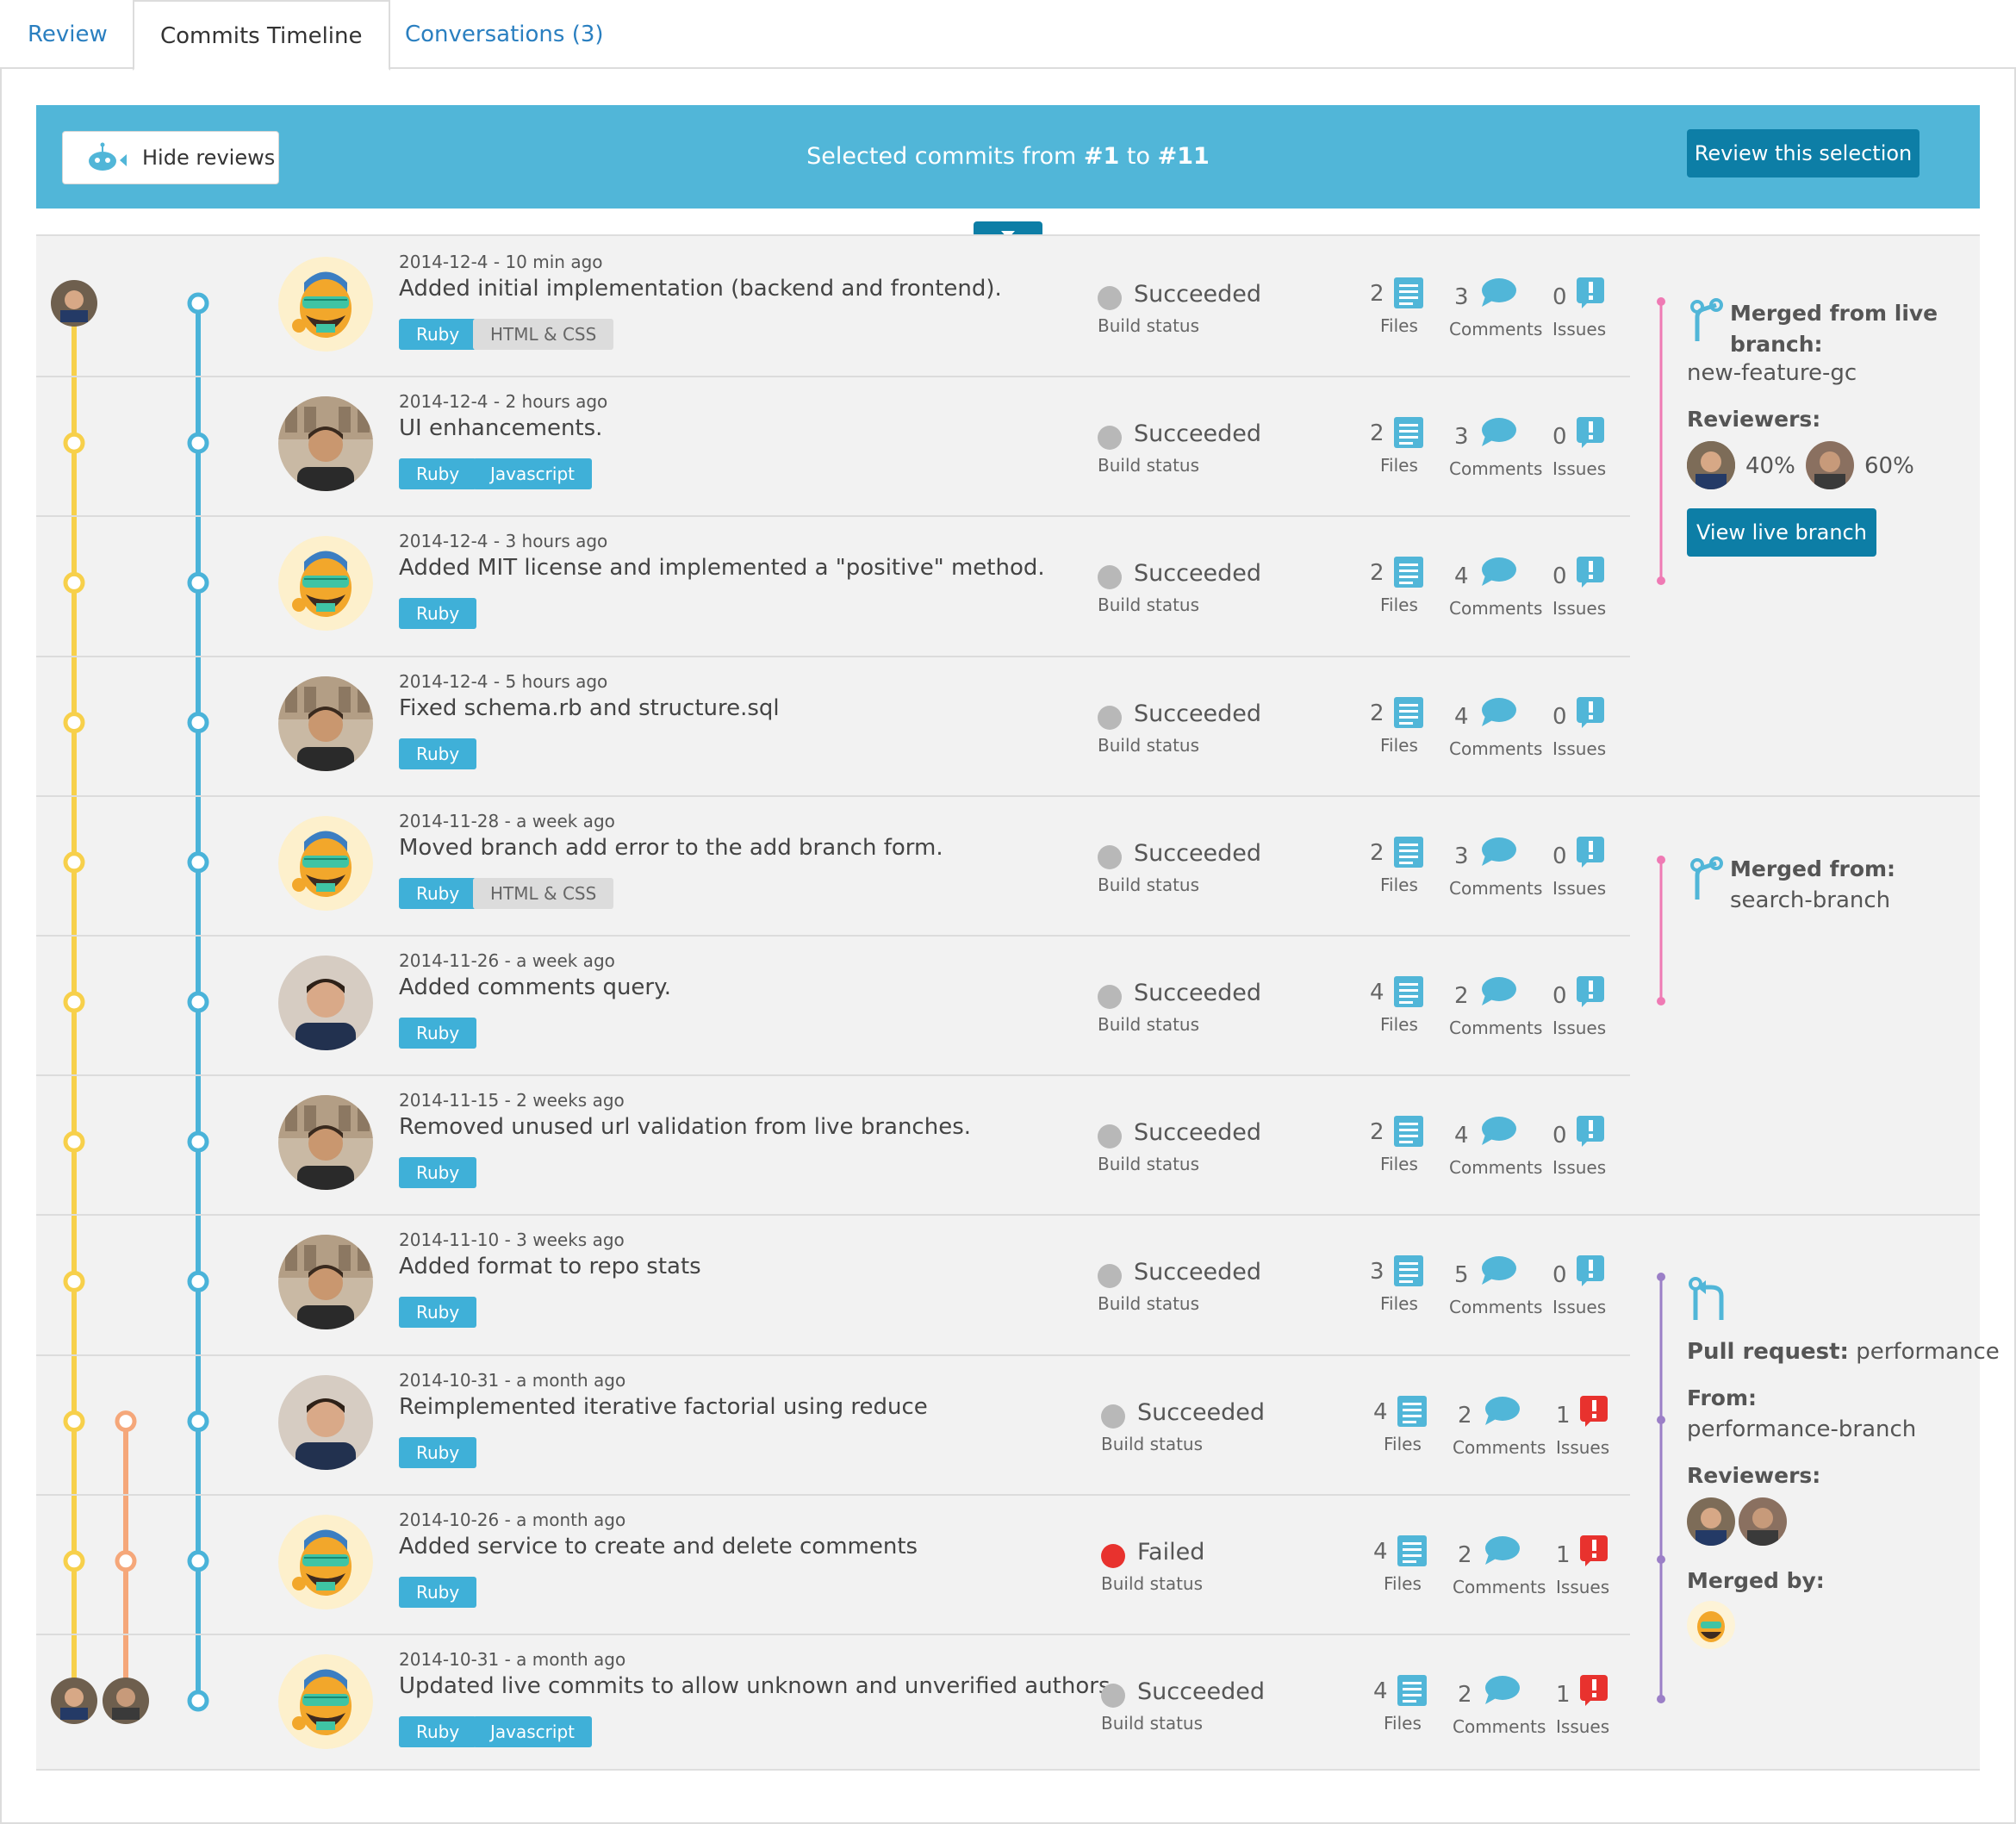 The image size is (2016, 1824). Describe the element at coordinates (1928, 1352) in the screenshot. I see `pr-name: performance` at that location.